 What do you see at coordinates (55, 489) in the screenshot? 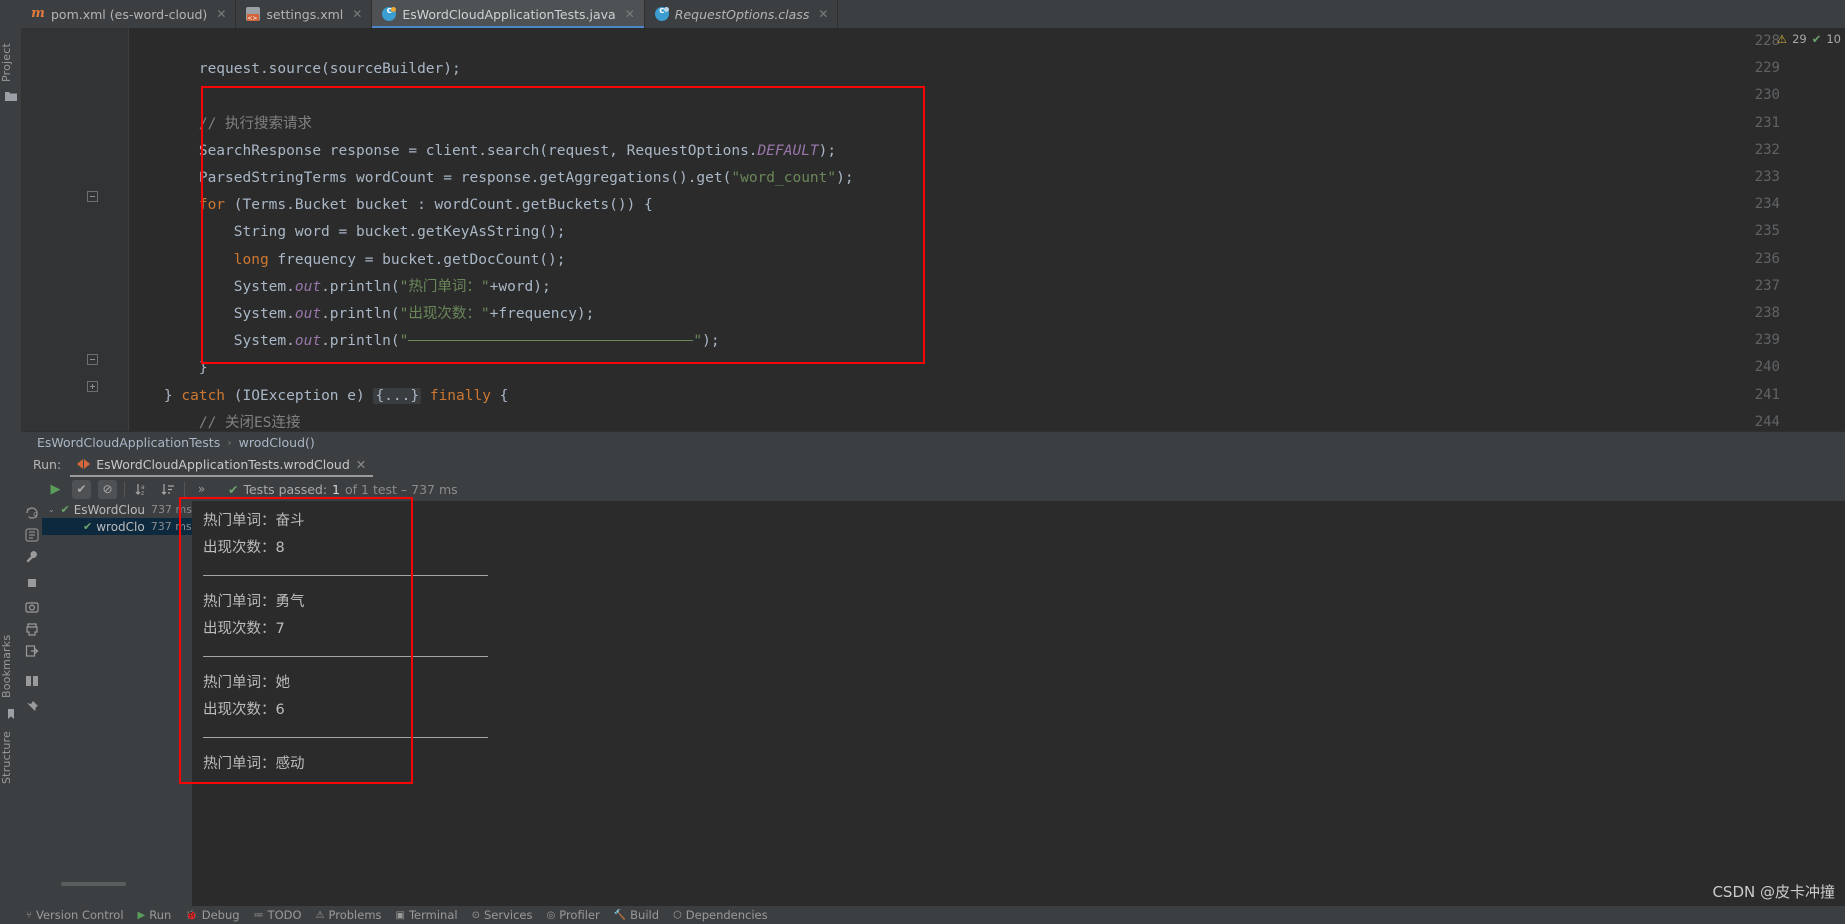
I see `rerun-tests-button: ▶` at bounding box center [55, 489].